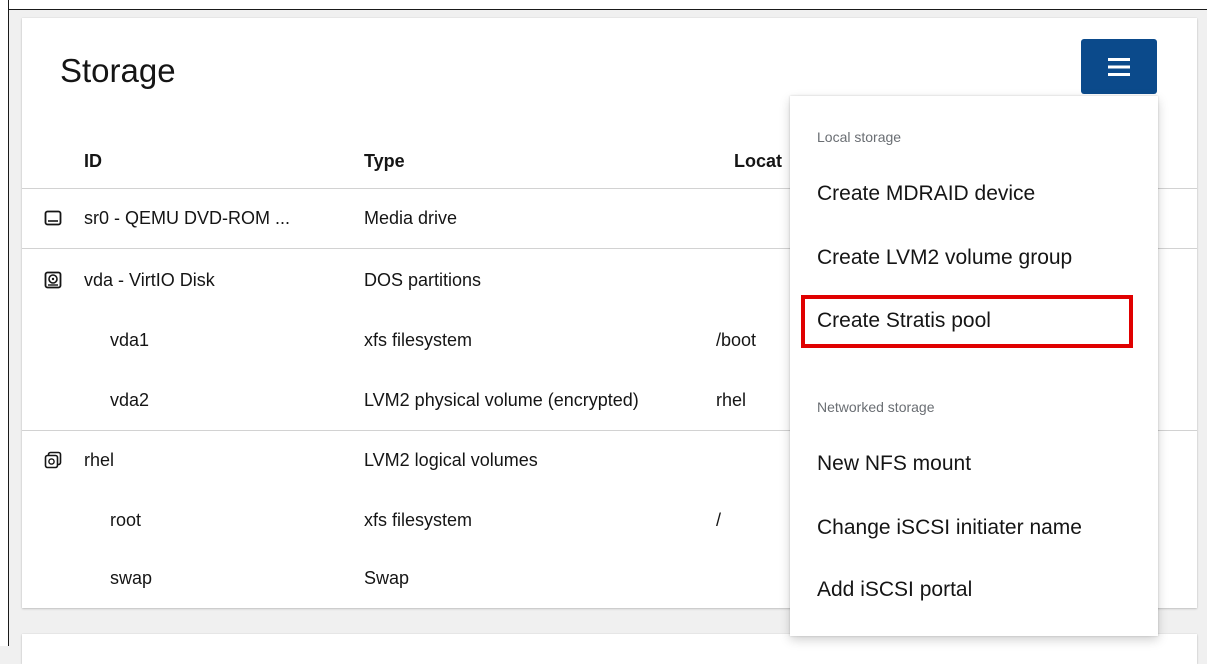 The width and height of the screenshot is (1207, 664). I want to click on group-label-networked-storage: Networked storage, so click(876, 407).